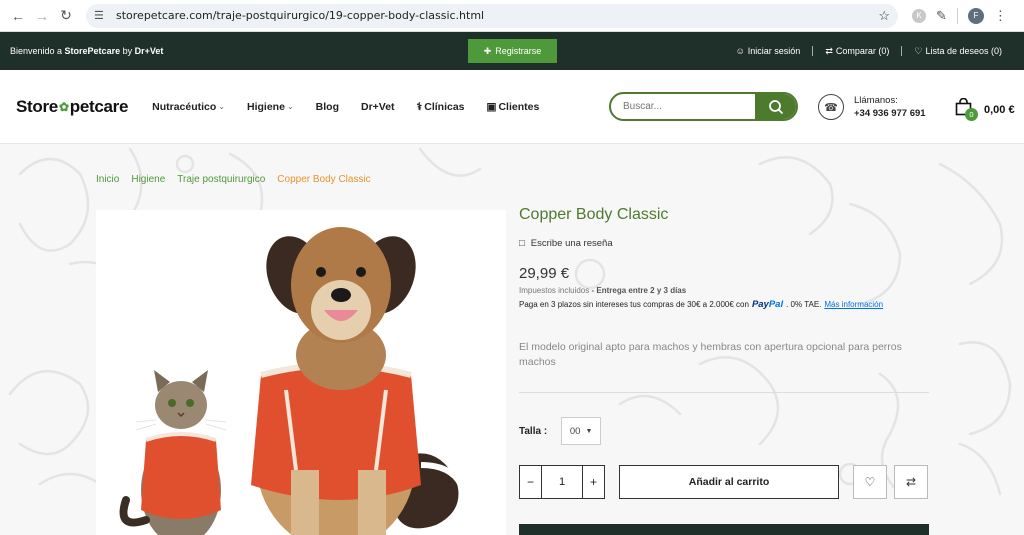 The width and height of the screenshot is (1024, 535). I want to click on logo-petcare: petcare, so click(99, 106).